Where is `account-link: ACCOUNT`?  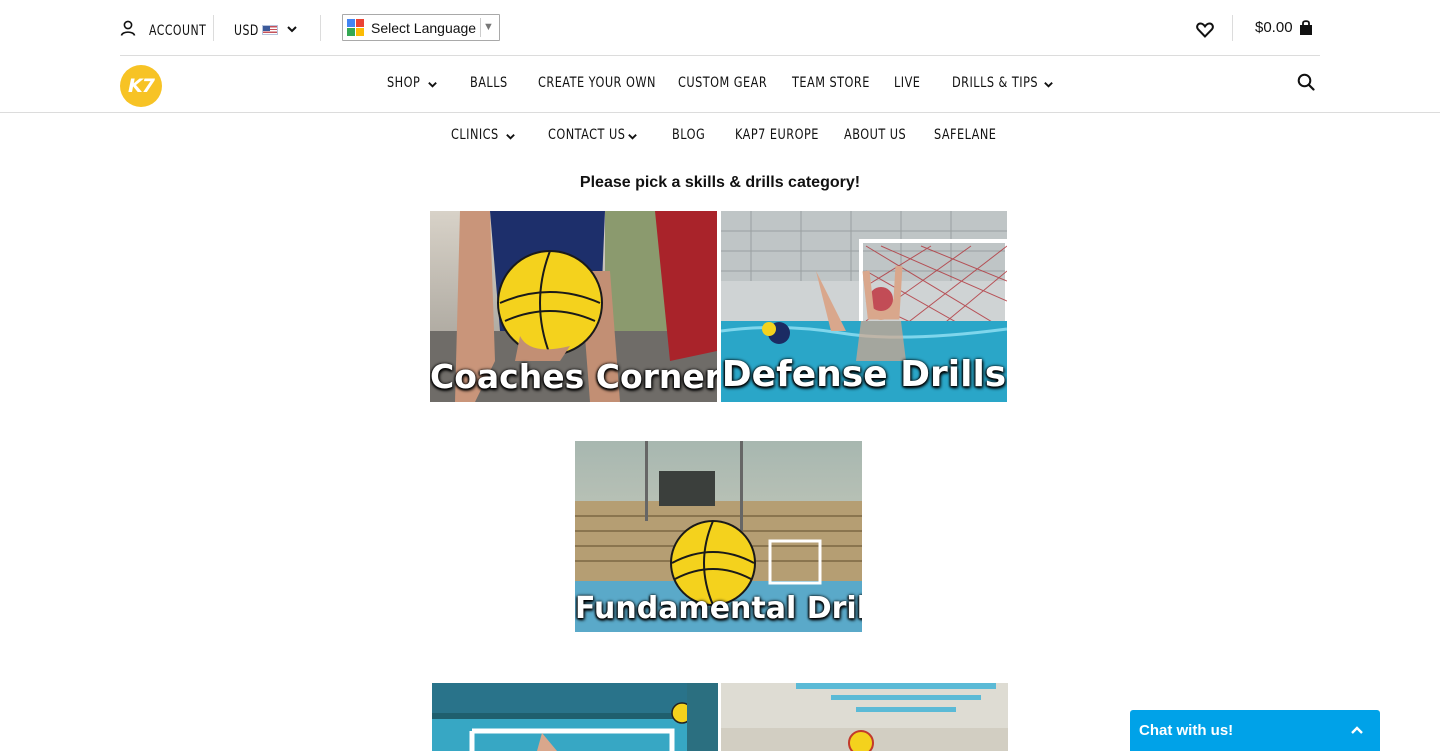 account-link: ACCOUNT is located at coordinates (163, 29).